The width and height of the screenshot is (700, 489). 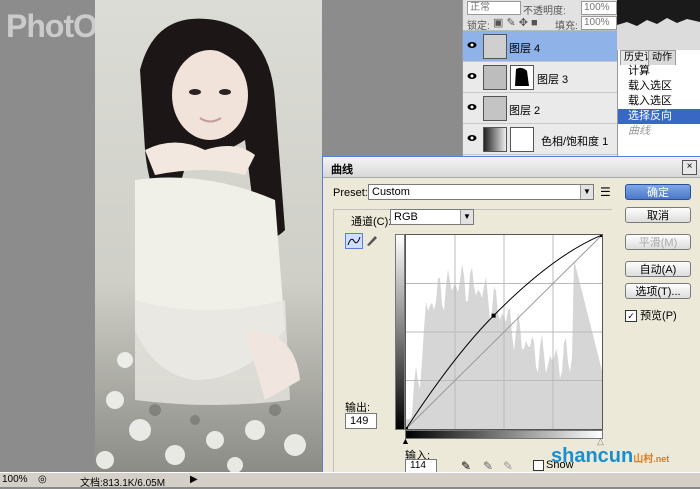 What do you see at coordinates (643, 459) in the screenshot?
I see `site-watermark-sub: 山村` at bounding box center [643, 459].